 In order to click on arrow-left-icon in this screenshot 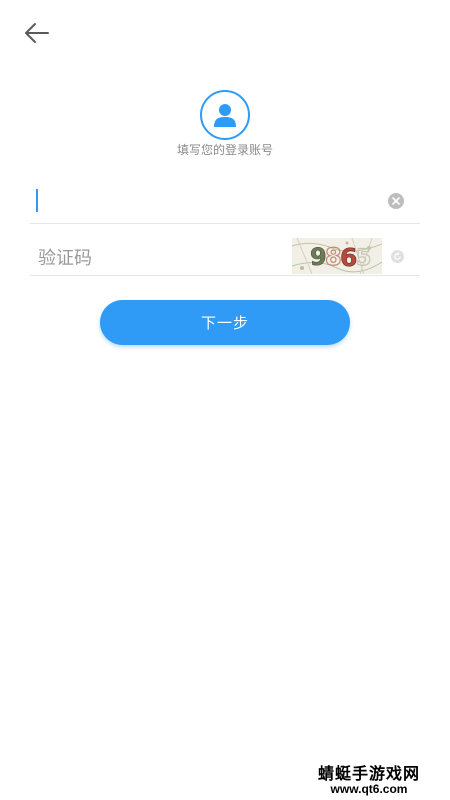, I will do `click(37, 33)`.